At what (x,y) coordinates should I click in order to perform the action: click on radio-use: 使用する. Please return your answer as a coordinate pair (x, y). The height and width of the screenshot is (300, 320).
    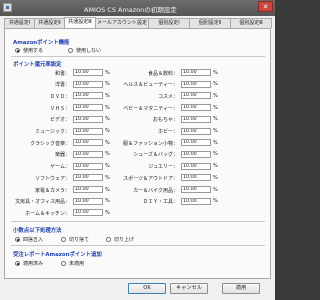
    Looking at the image, I should click on (29, 50).